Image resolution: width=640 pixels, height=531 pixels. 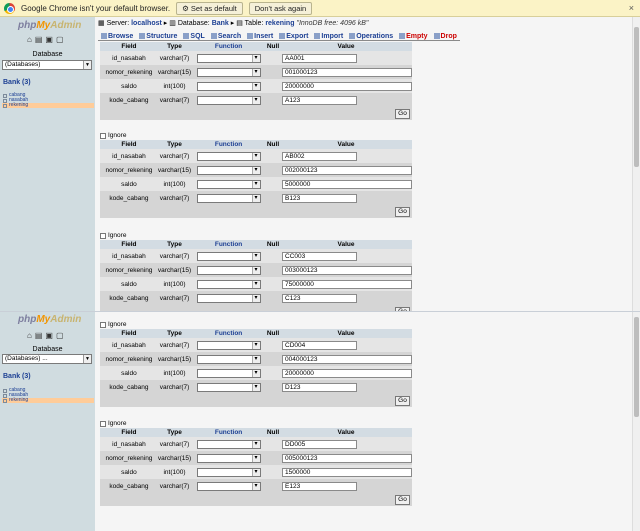 What do you see at coordinates (371, 36) in the screenshot?
I see `tab-operations: Operations` at bounding box center [371, 36].